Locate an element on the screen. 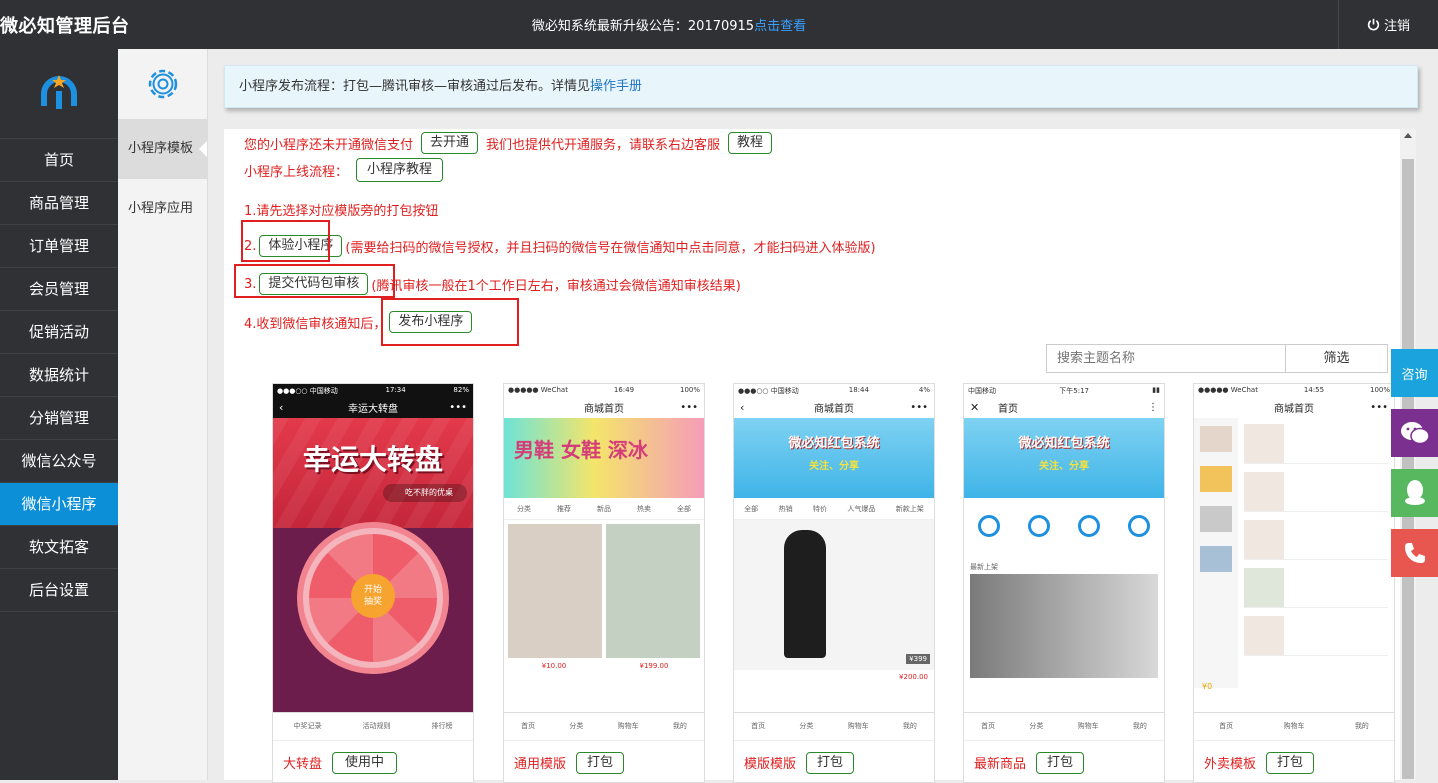  card-footer: 最新商品 打包 is located at coordinates (1064, 761).